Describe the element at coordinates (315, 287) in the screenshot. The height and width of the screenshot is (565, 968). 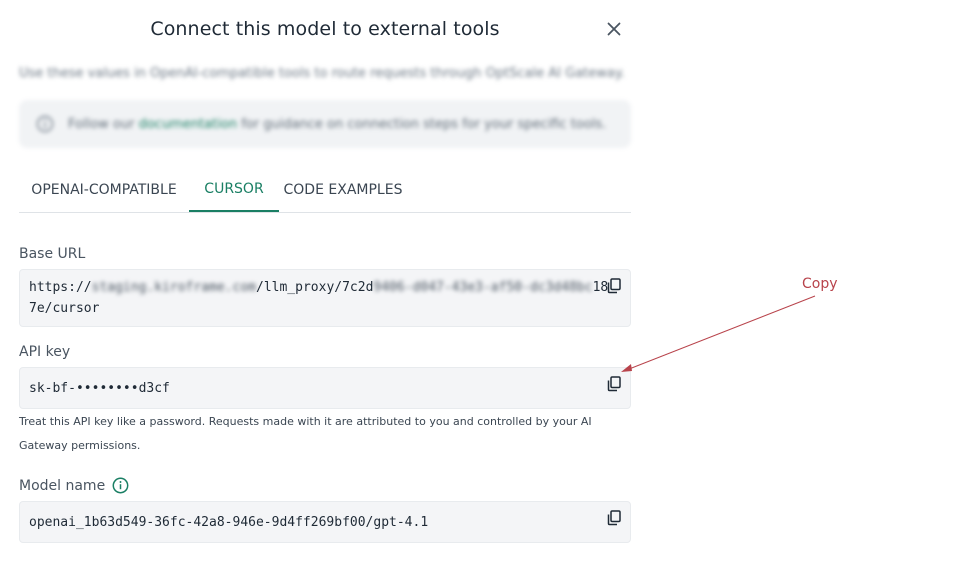
I see `base-url-path: /llm_proxy/7c2d` at that location.